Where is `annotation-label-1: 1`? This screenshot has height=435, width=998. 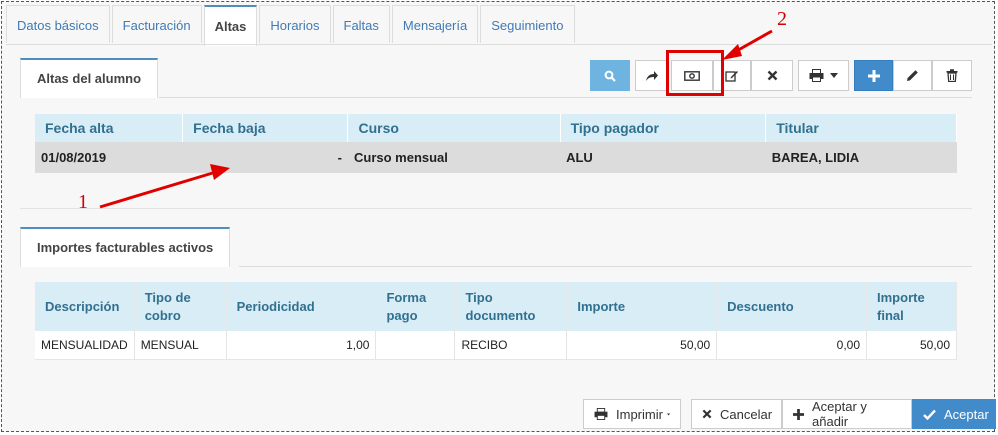 annotation-label-1: 1 is located at coordinates (83, 202).